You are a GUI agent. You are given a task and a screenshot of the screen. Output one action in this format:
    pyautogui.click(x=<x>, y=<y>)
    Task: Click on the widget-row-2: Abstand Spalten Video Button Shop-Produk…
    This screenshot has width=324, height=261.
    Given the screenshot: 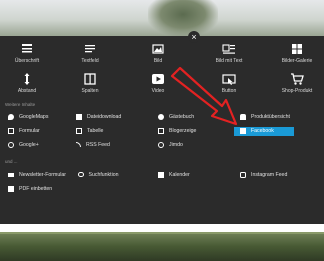 What is the action you would take?
    pyautogui.click(x=162, y=86)
    